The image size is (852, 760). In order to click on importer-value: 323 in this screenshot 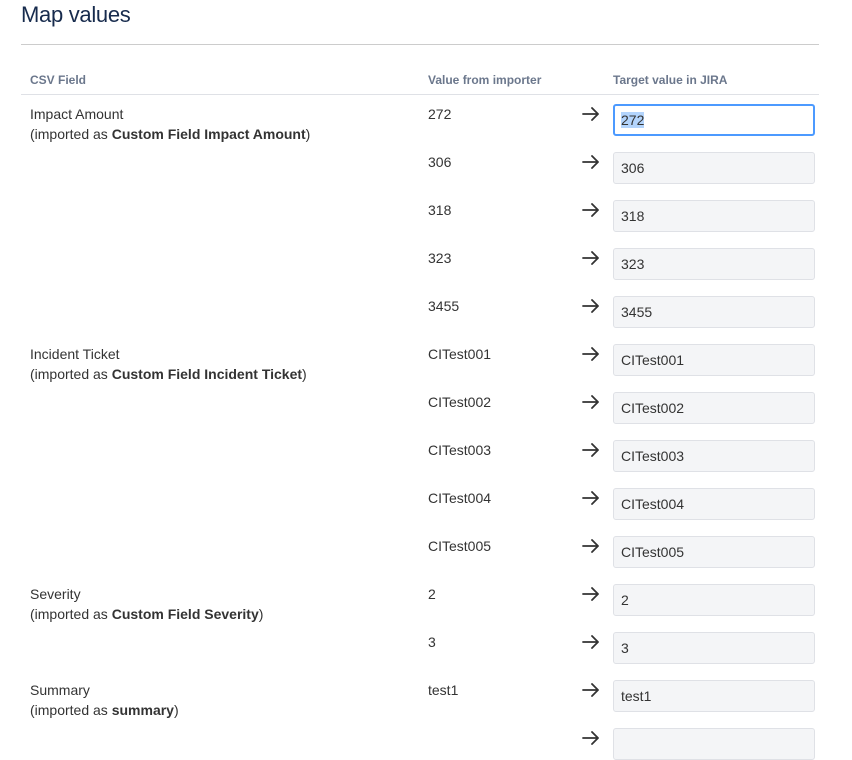, I will do `click(440, 258)`.